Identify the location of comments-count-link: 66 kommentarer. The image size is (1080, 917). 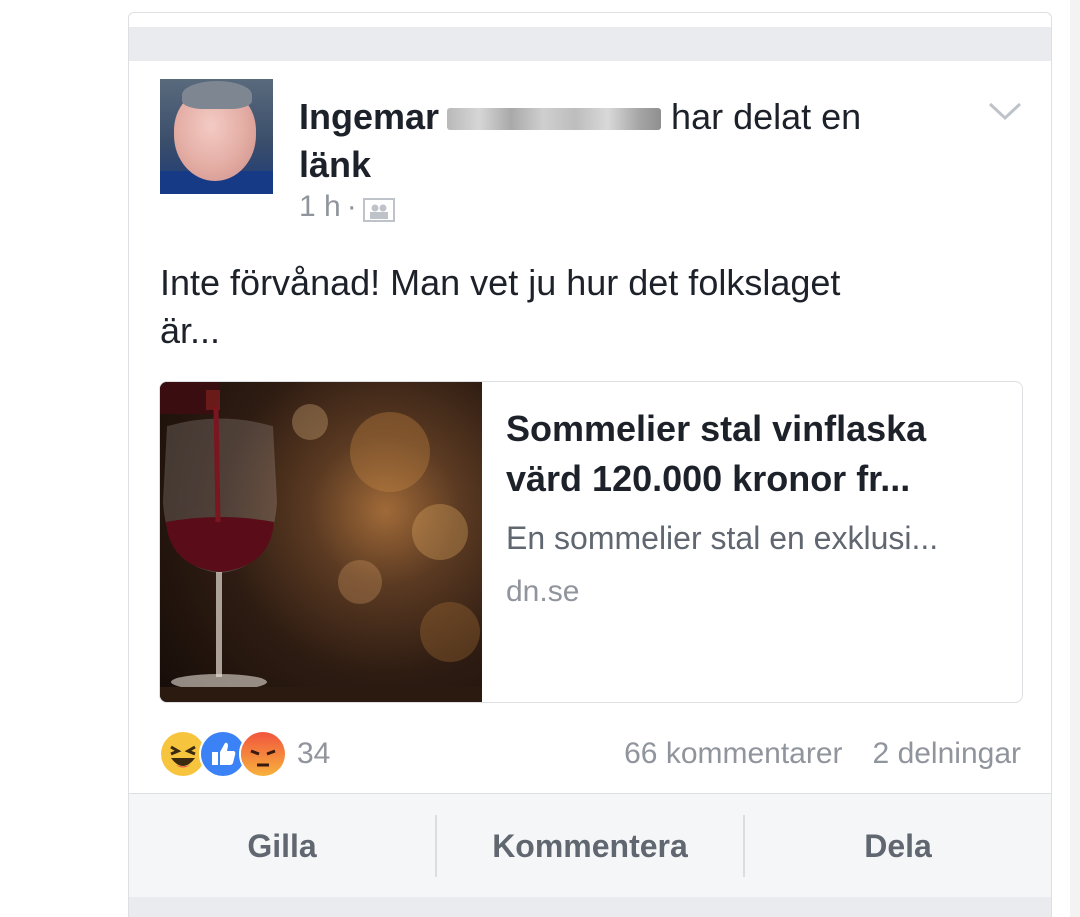
(733, 754).